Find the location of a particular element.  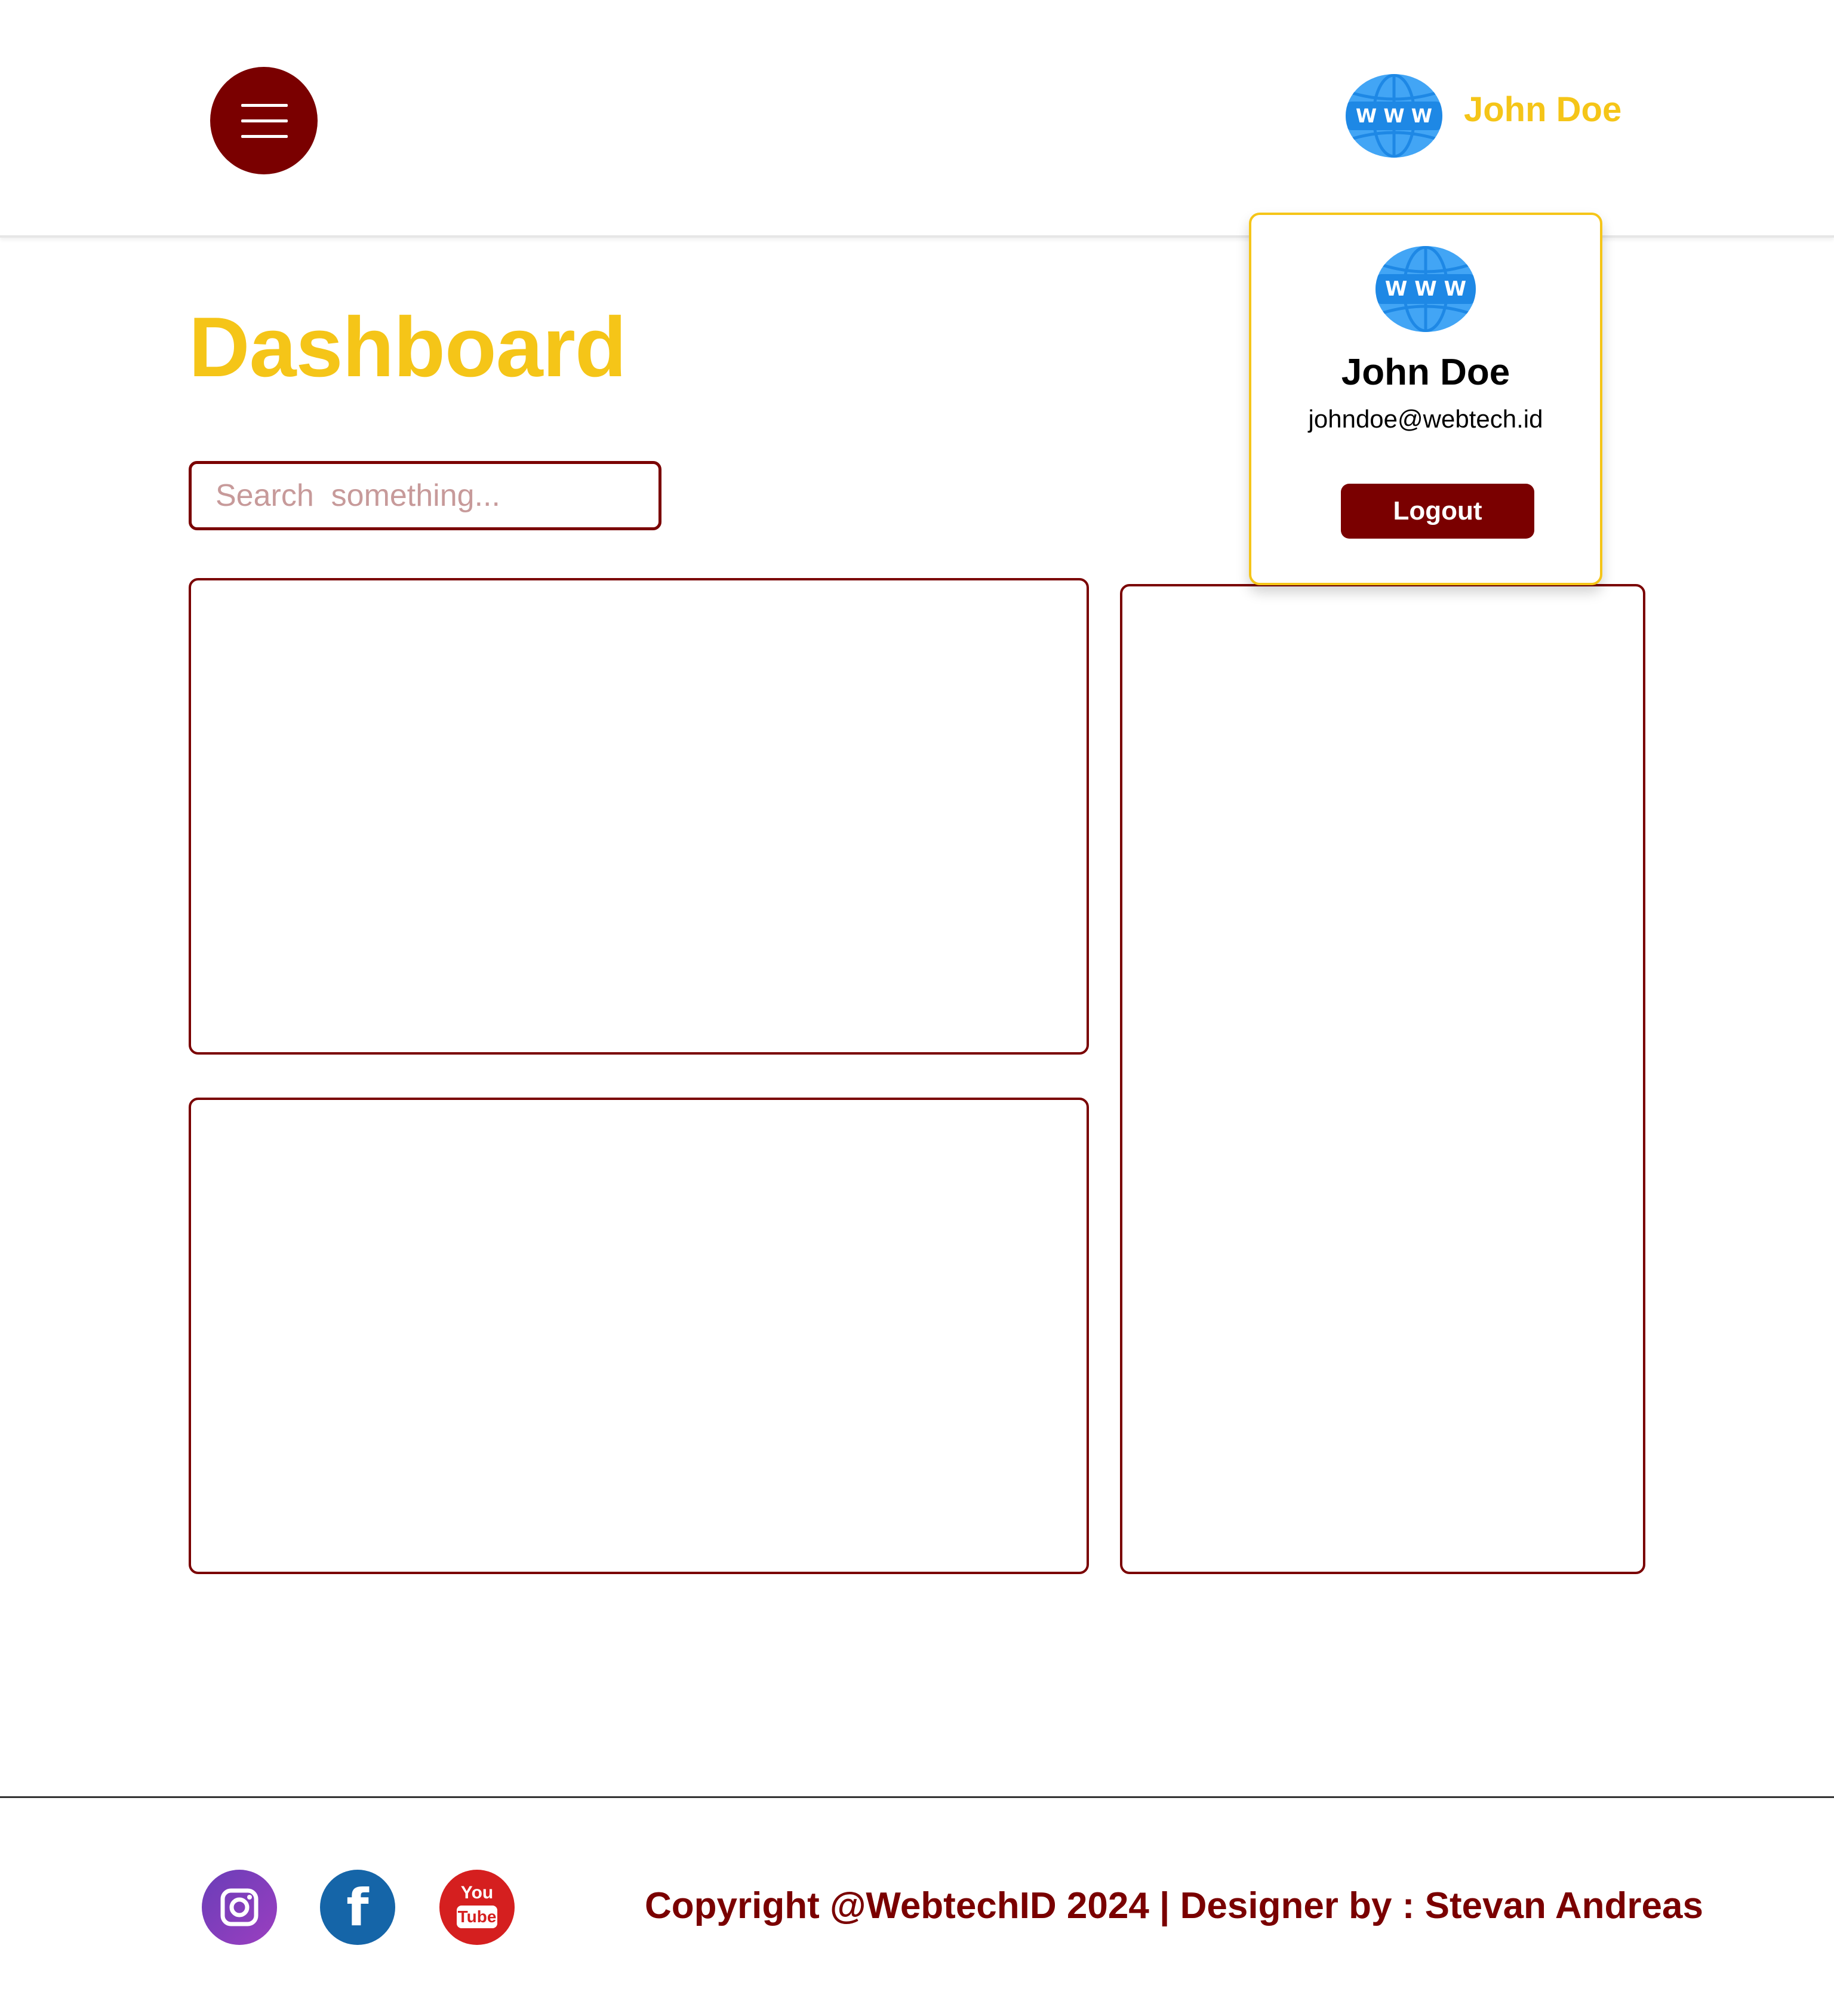

facebook-glyph: f is located at coordinates (358, 1908).